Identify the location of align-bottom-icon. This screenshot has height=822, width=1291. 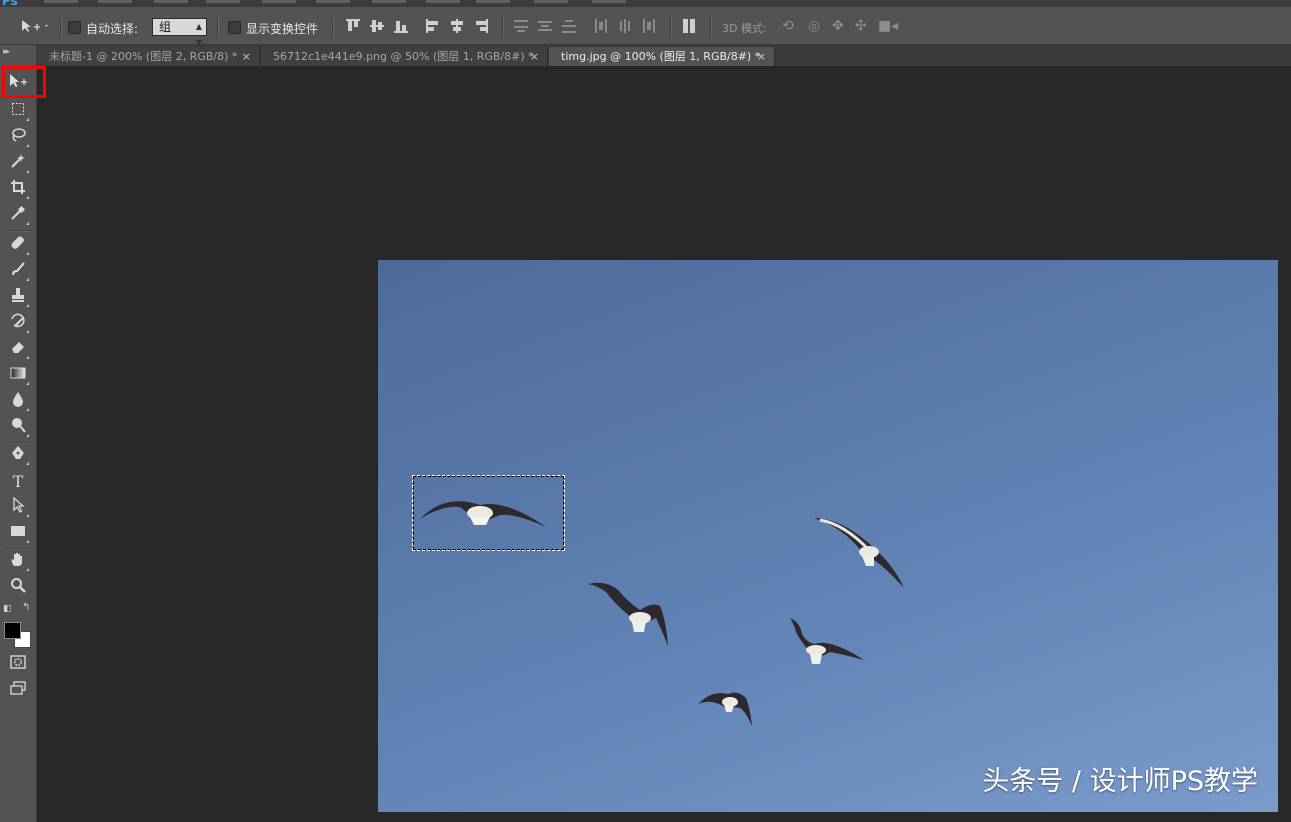
(401, 26).